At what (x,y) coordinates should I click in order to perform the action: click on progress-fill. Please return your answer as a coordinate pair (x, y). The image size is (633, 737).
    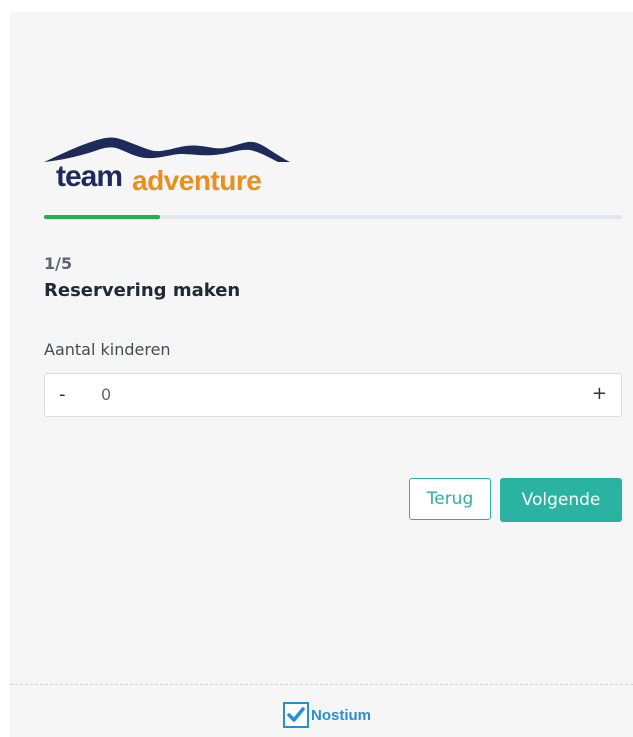
    Looking at the image, I should click on (102, 217).